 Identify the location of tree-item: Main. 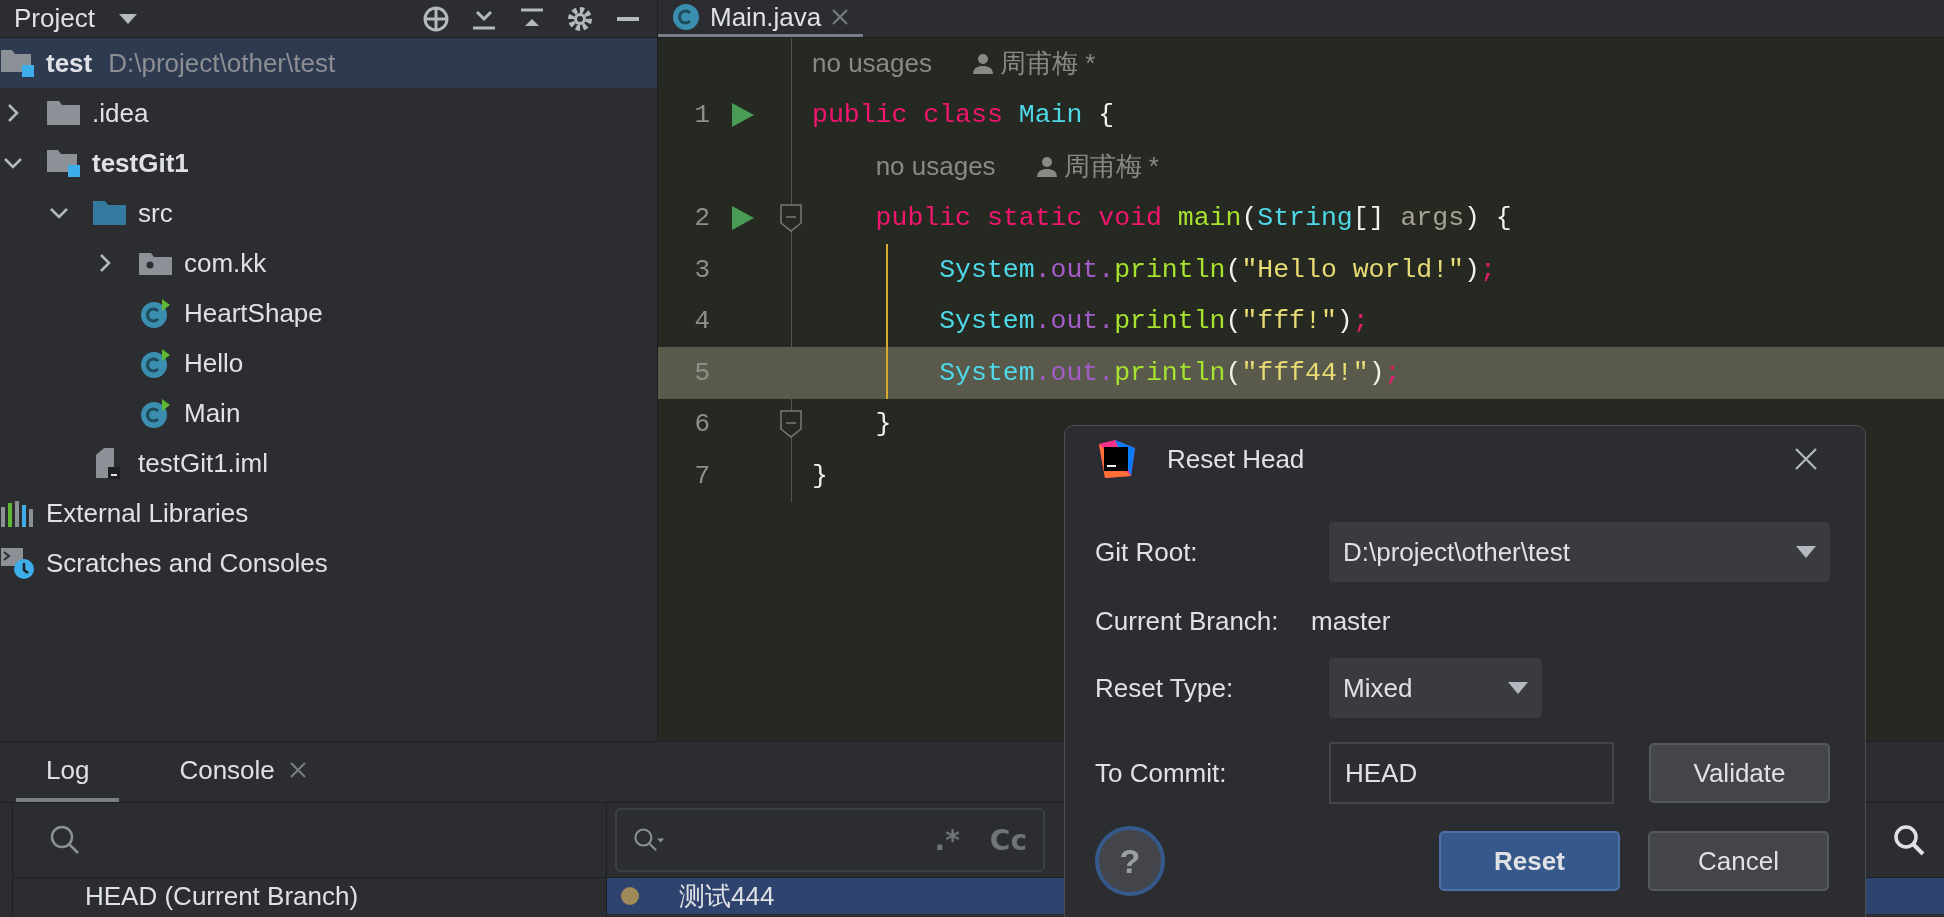
(328, 413).